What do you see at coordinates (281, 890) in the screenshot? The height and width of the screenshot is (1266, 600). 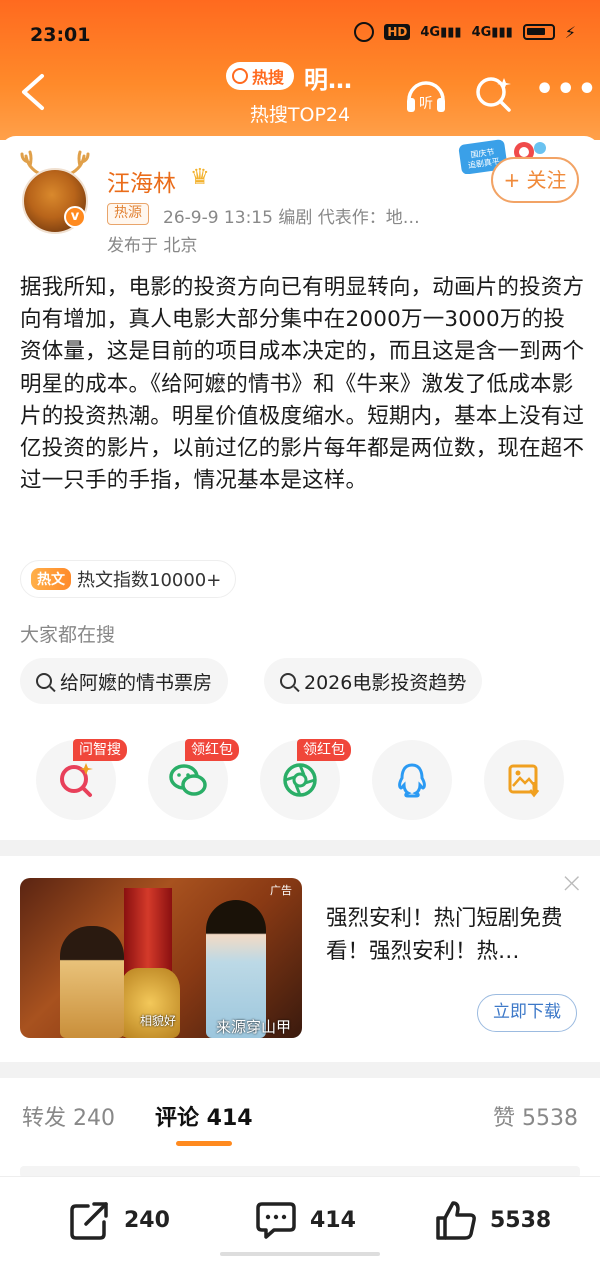 I see `ad-label: 广告` at bounding box center [281, 890].